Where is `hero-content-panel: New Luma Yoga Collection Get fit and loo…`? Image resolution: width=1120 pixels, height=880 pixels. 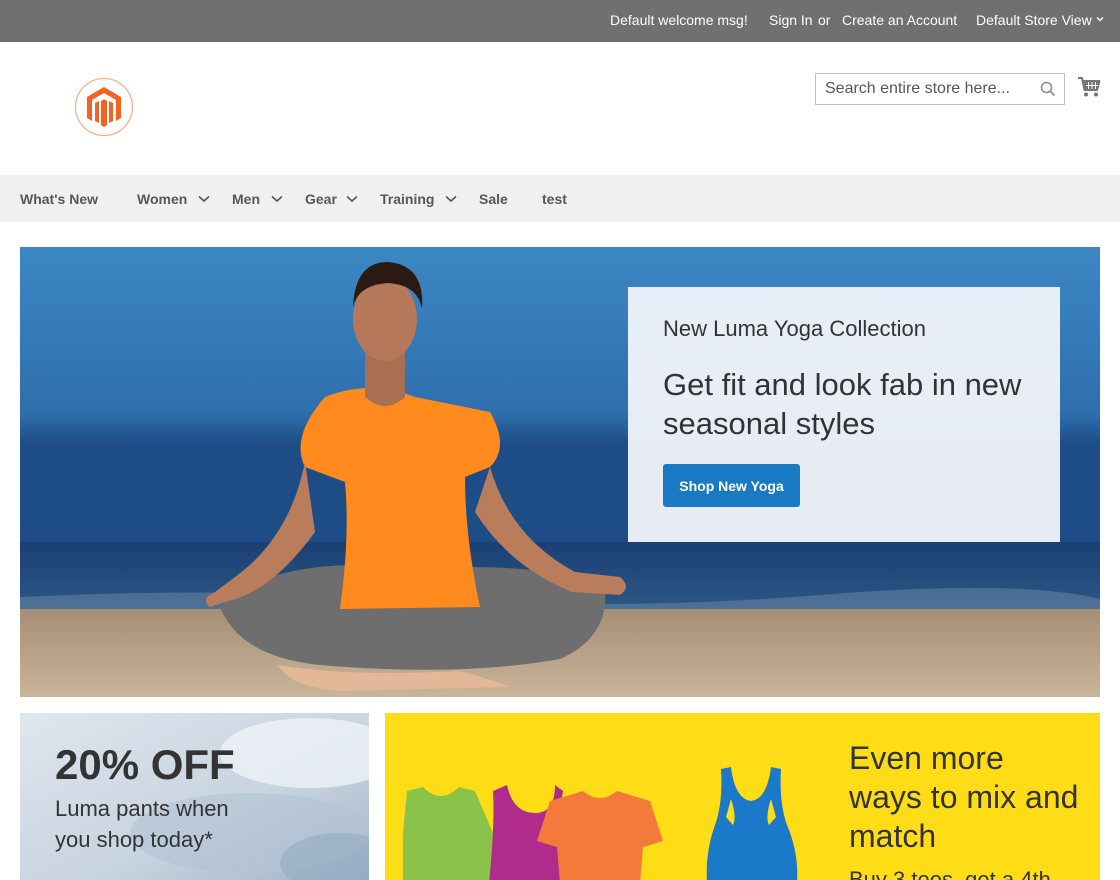 hero-content-panel: New Luma Yoga Collection Get fit and loo… is located at coordinates (844, 414).